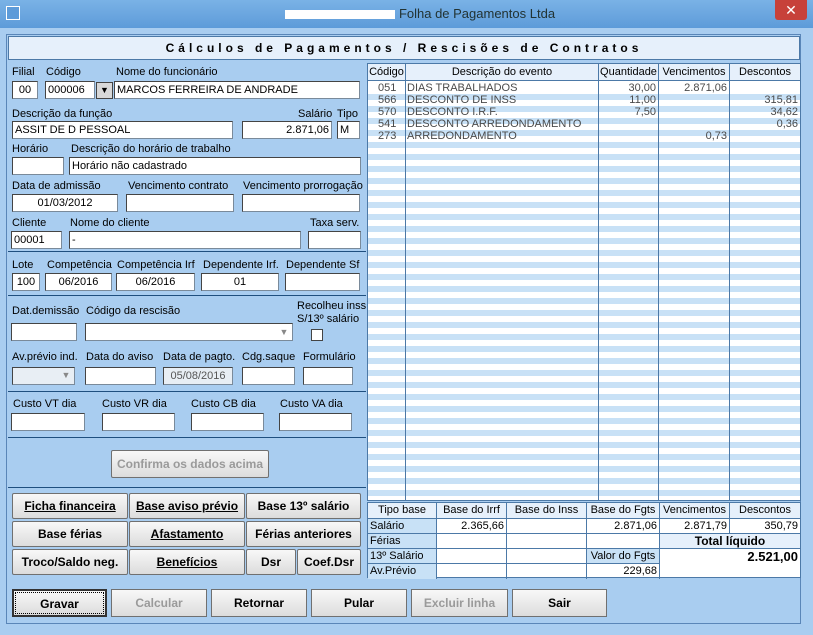 This screenshot has width=813, height=635. Describe the element at coordinates (215, 166) in the screenshot. I see `desc-horario-field: Horário não cadastrado` at that location.